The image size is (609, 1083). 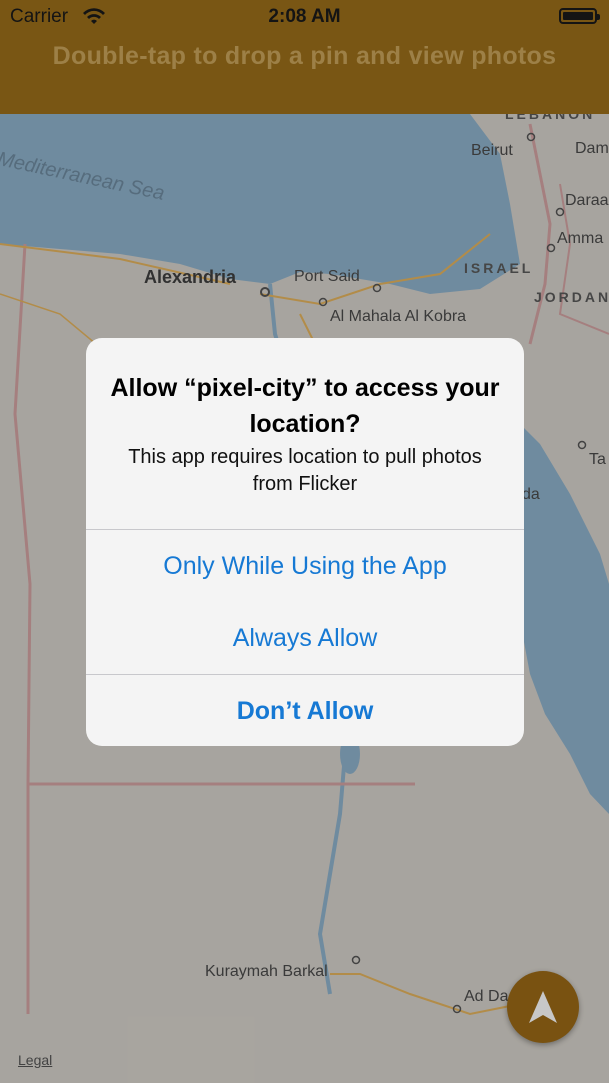 What do you see at coordinates (305, 638) in the screenshot?
I see `always-allow-button: Always Allow` at bounding box center [305, 638].